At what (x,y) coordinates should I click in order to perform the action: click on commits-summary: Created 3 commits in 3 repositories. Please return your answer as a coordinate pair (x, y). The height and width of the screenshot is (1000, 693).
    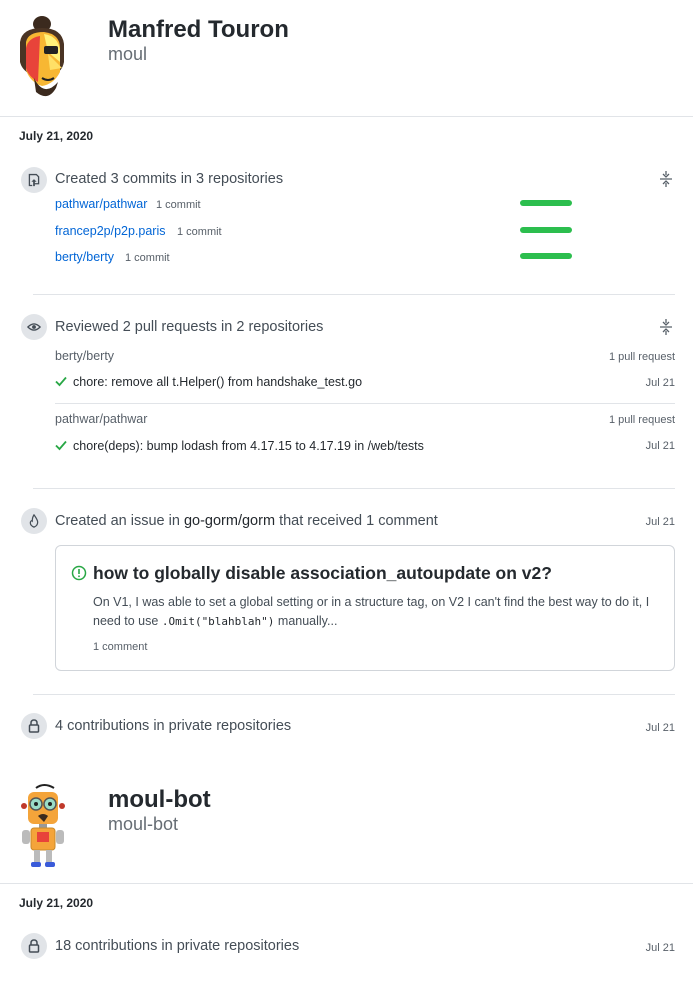
    Looking at the image, I should click on (169, 179).